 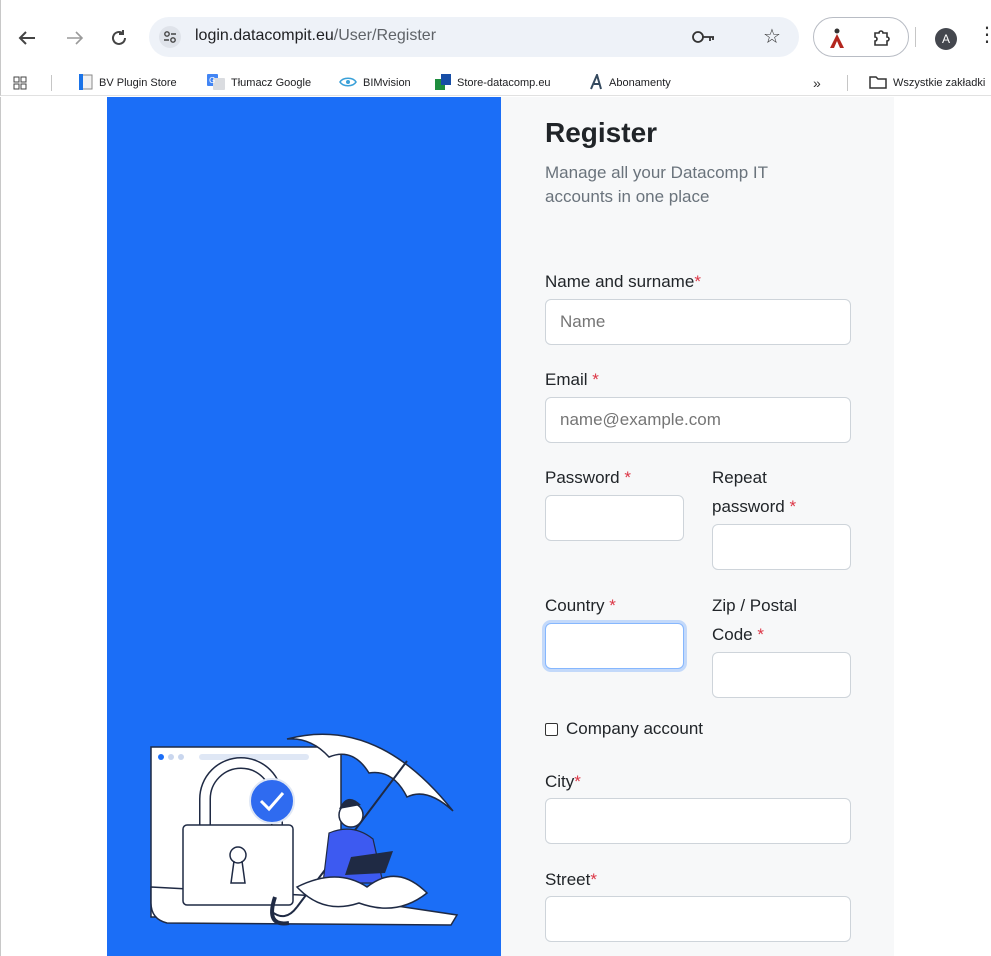 What do you see at coordinates (781, 547) in the screenshot?
I see `repeat-password-input` at bounding box center [781, 547].